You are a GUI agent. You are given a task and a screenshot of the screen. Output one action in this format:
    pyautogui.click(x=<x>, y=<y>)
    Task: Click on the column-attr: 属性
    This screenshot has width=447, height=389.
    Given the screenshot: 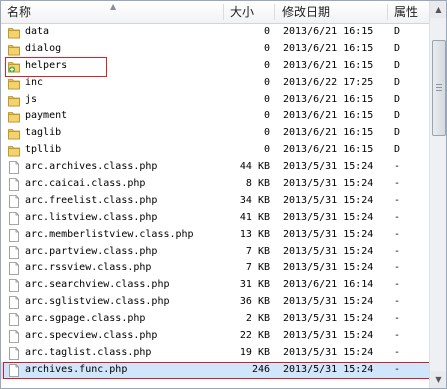 What is the action you would take?
    pyautogui.click(x=406, y=12)
    